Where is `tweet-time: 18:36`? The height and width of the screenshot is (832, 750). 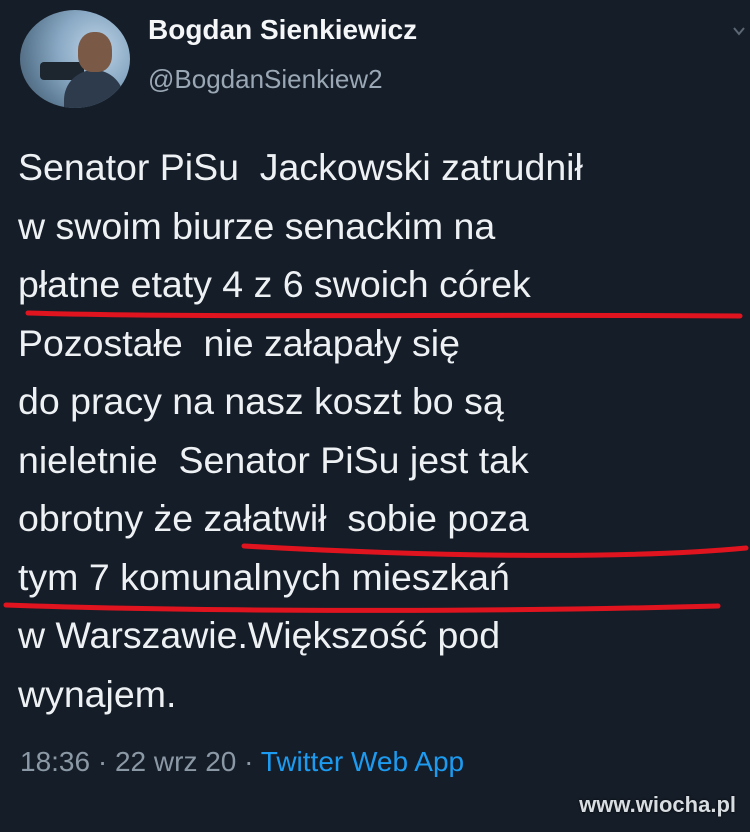
tweet-time: 18:36 is located at coordinates (55, 761).